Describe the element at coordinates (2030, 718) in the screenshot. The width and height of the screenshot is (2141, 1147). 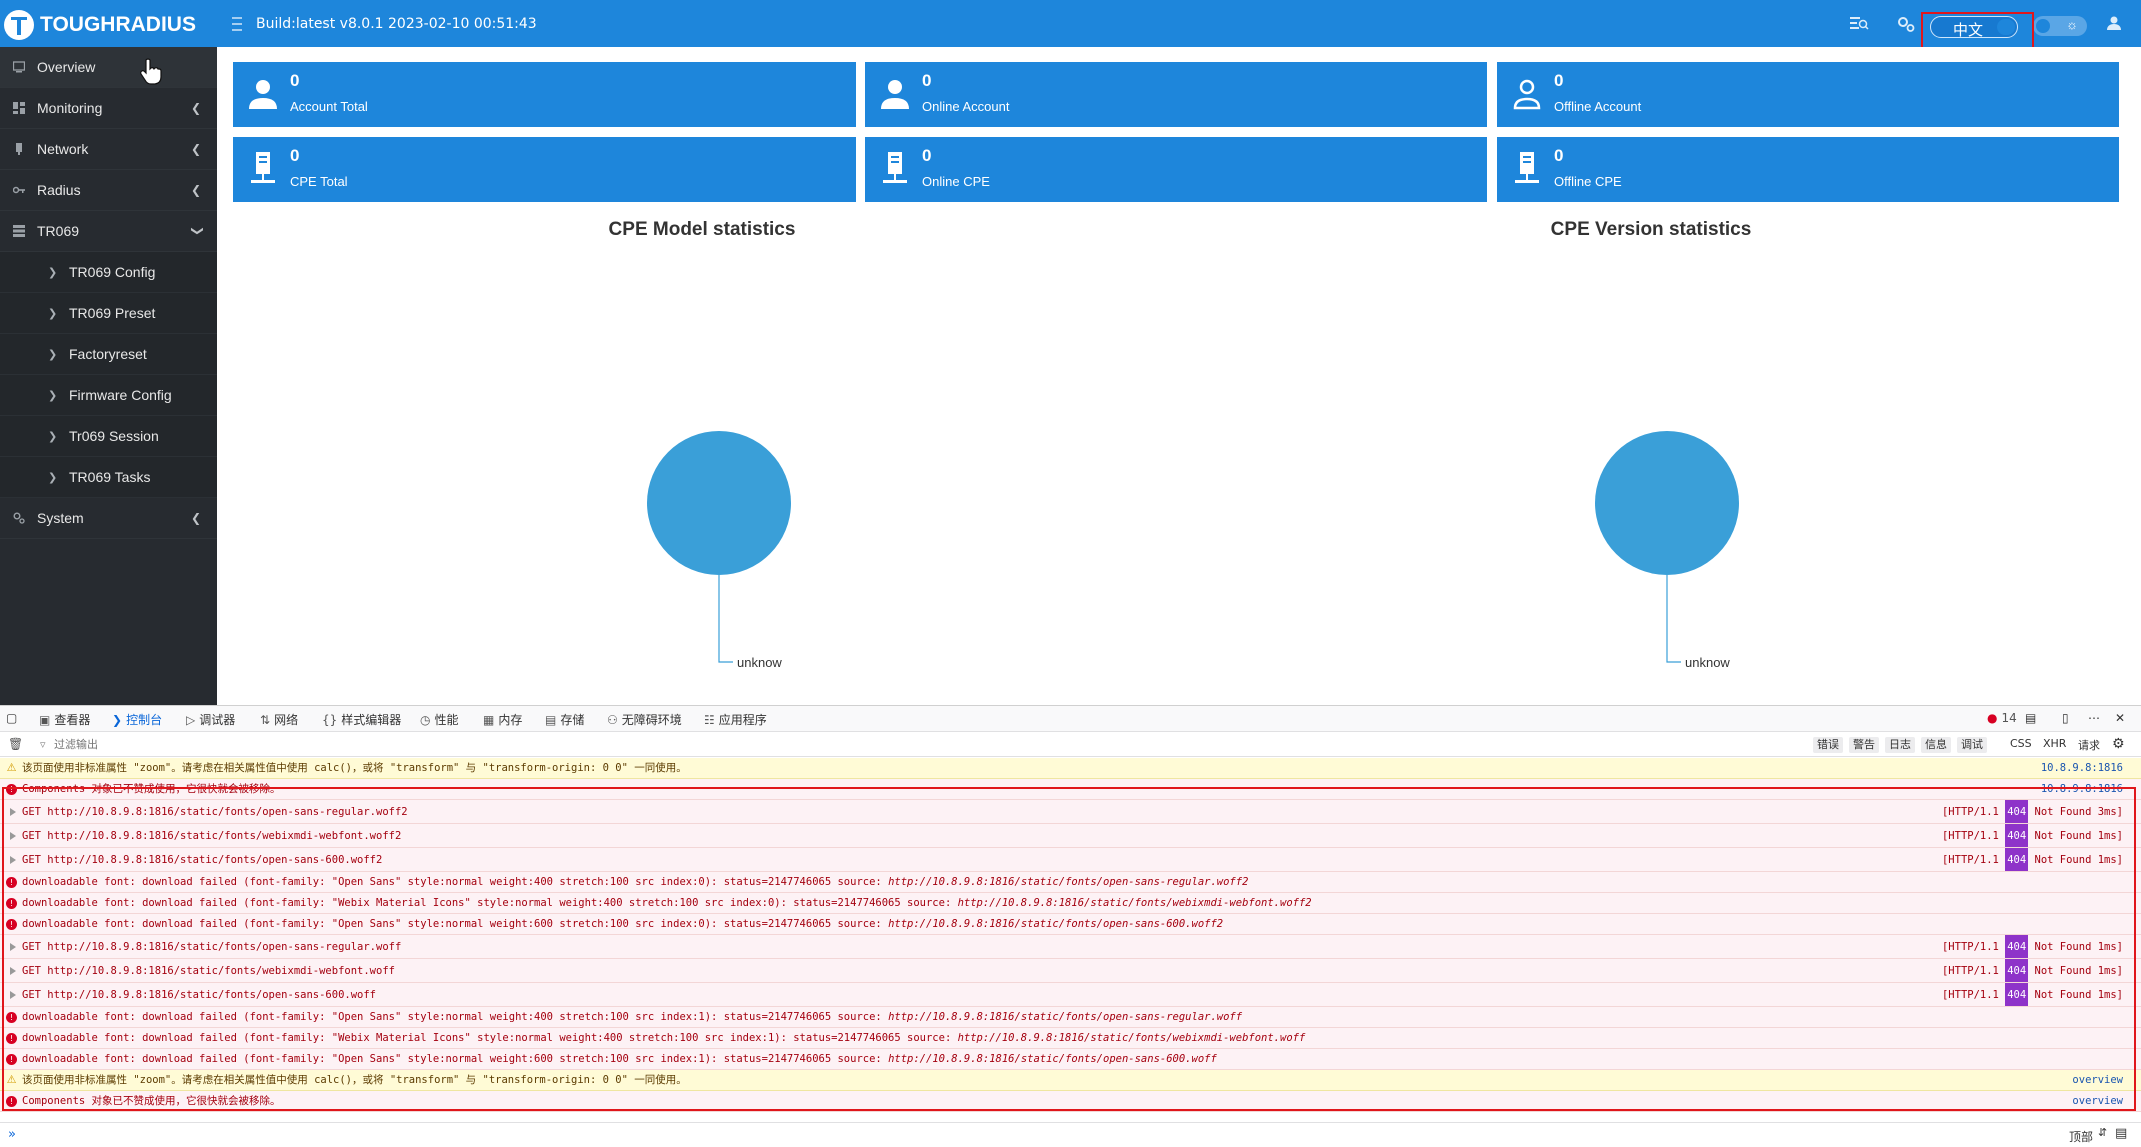
I see `split-console-icon: ▤` at that location.